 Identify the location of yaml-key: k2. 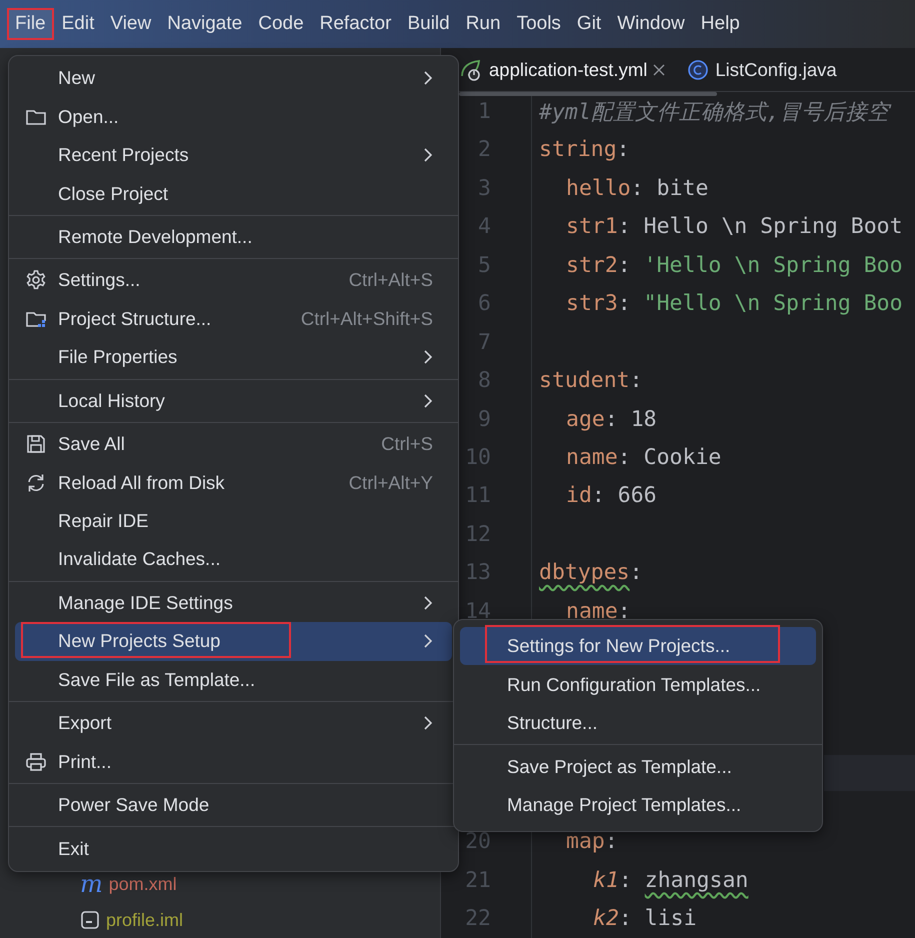
(606, 919).